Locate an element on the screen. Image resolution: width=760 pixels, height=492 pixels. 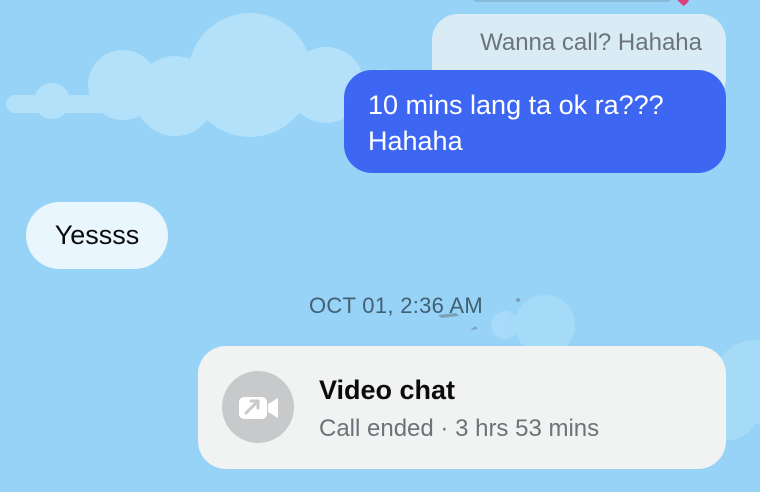
outgoing-message-bubble: 10 mins lang ta ok ra??? Hahaha is located at coordinates (535, 121).